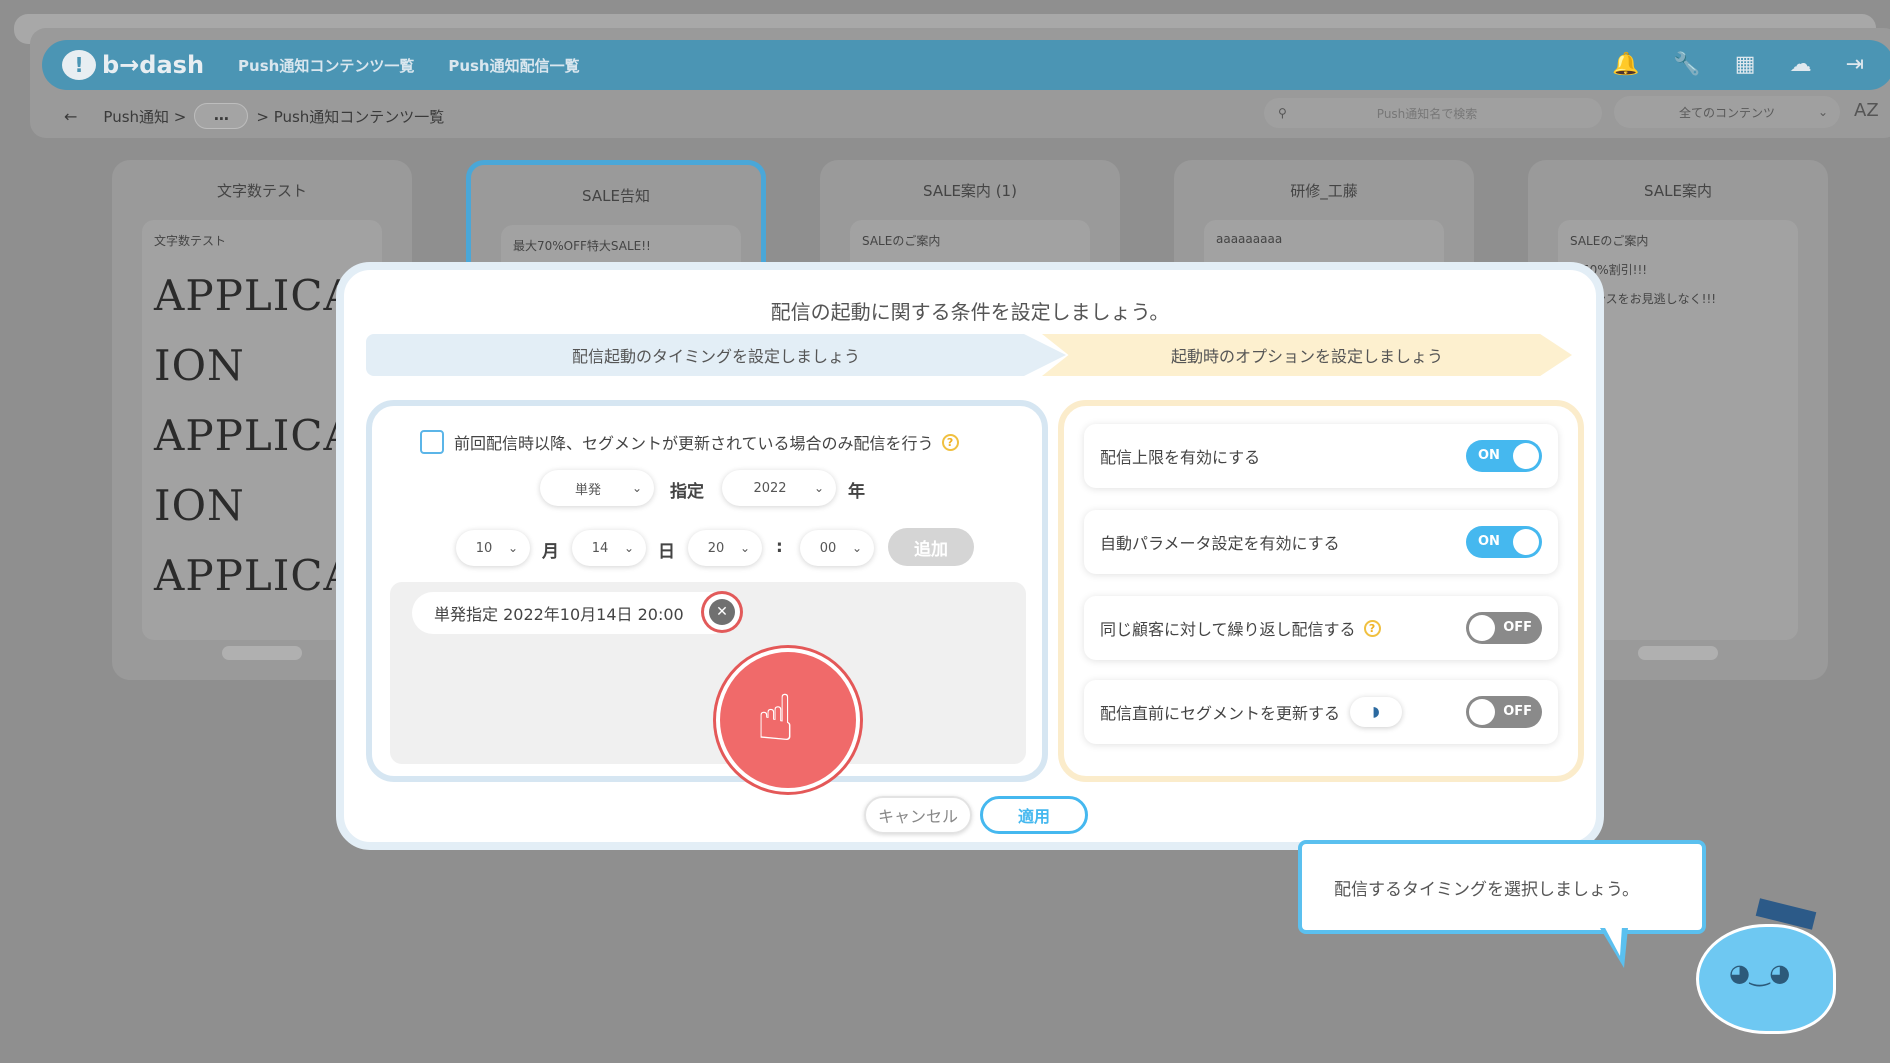 This screenshot has height=1063, width=1890. I want to click on guide-tooltip-text: 配信するタイミングを選択しましょう。, so click(1486, 889).